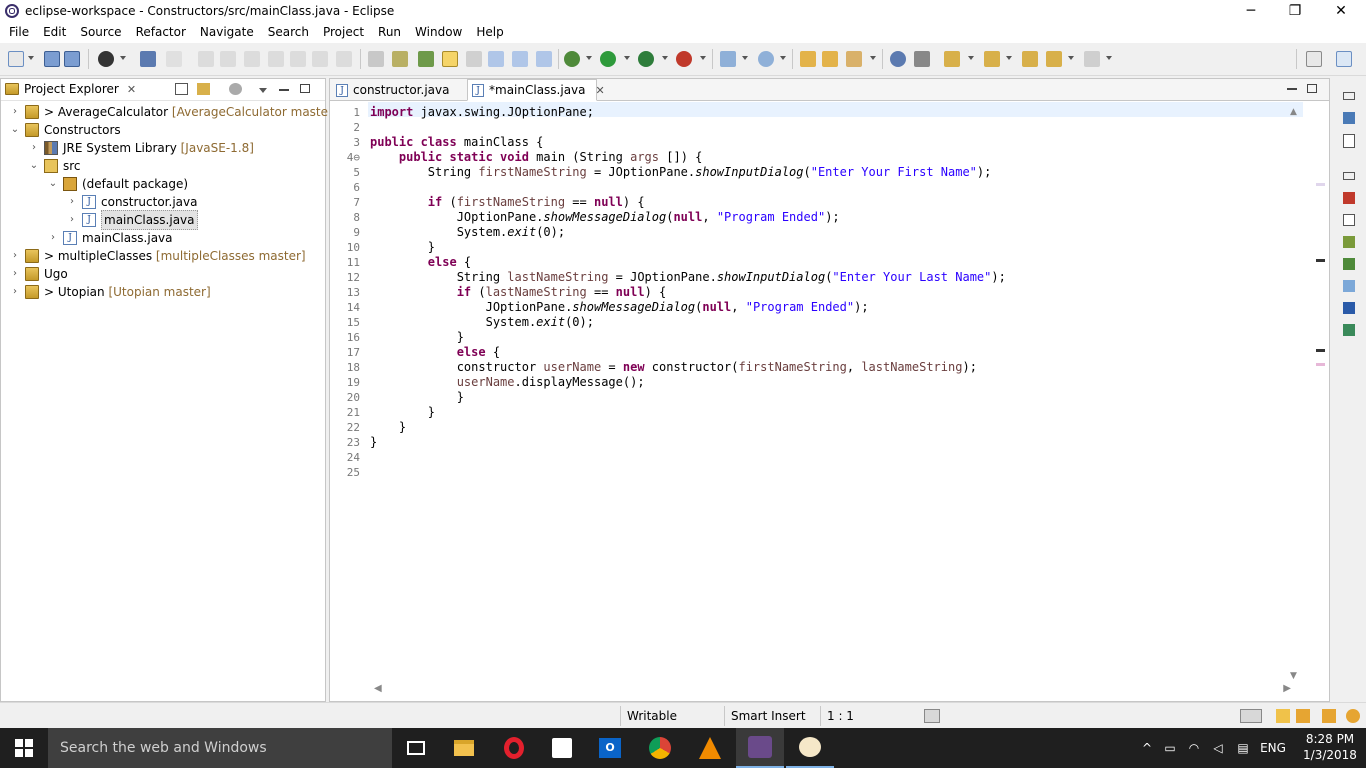 The height and width of the screenshot is (768, 1366). Describe the element at coordinates (16, 59) in the screenshot. I see `new-icon` at that location.